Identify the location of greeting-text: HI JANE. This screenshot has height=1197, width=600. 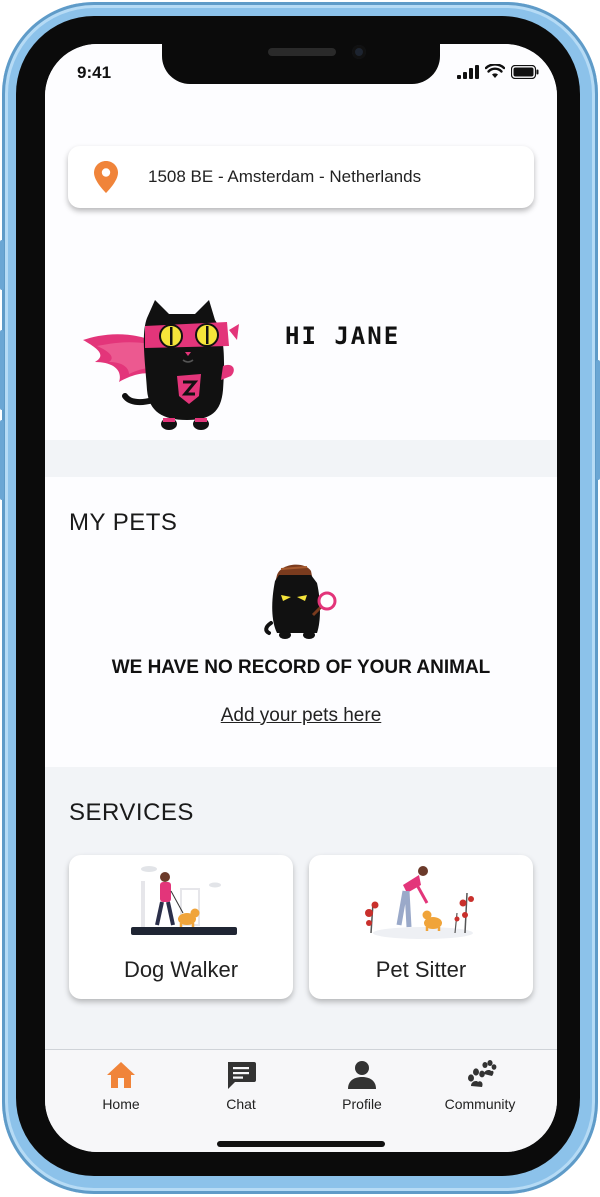
(343, 336).